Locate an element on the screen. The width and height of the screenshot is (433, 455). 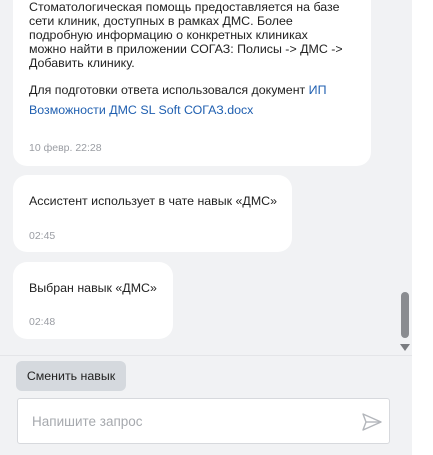
message-timestamp: 02:48 is located at coordinates (42, 322).